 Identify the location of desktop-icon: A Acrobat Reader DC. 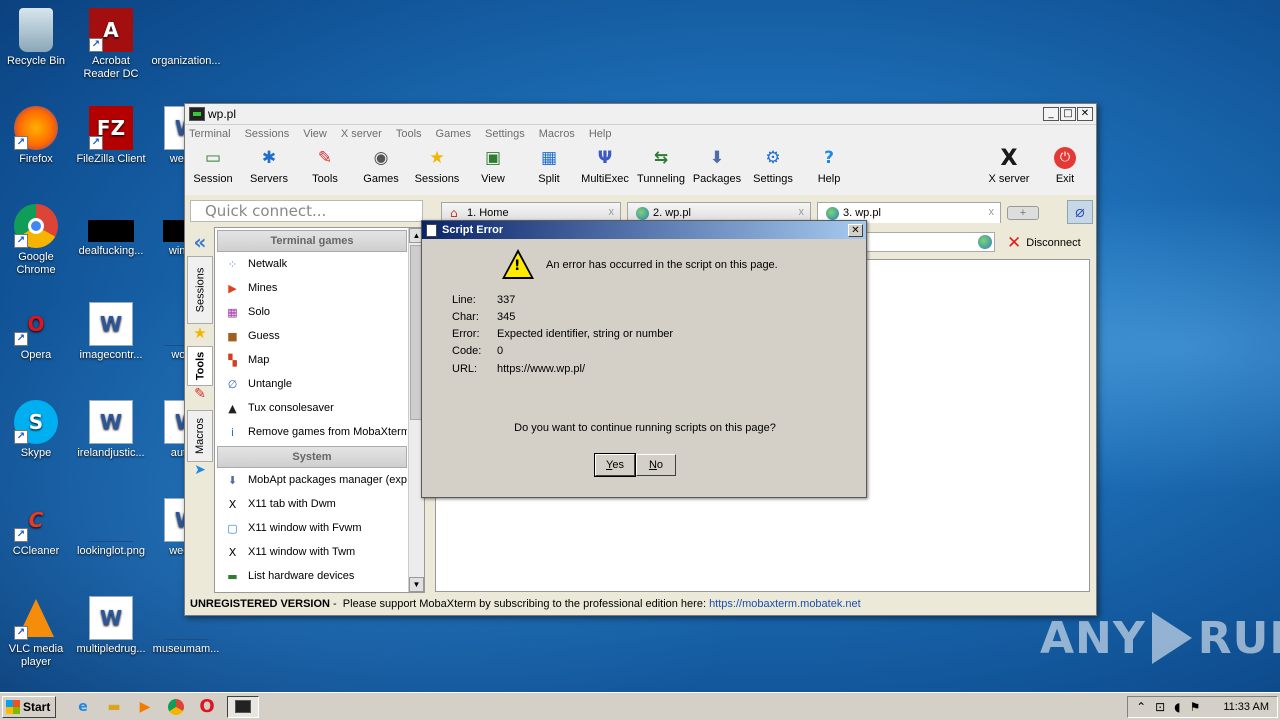
(111, 44).